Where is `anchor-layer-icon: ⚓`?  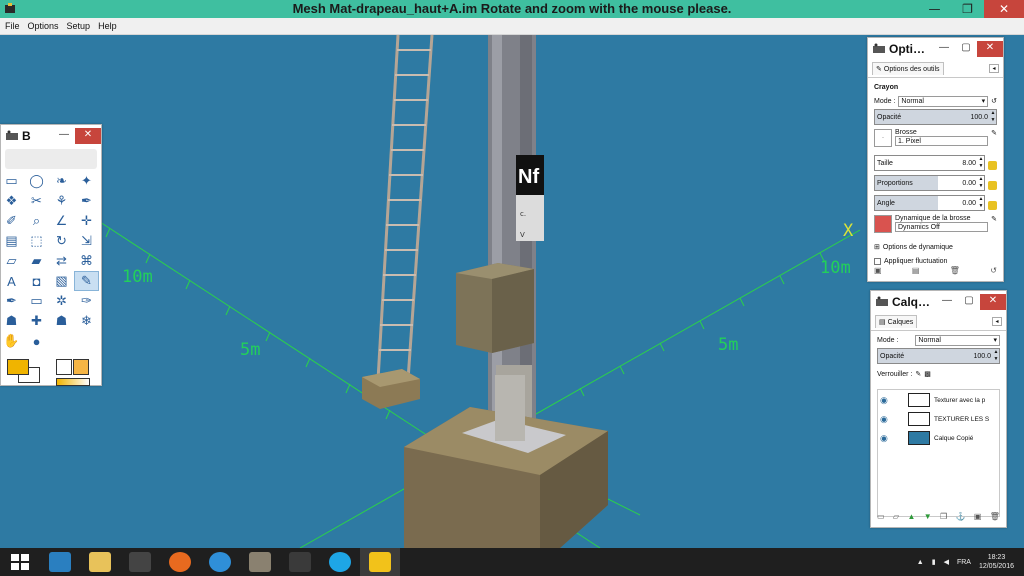
anchor-layer-icon: ⚓ is located at coordinates (961, 516).